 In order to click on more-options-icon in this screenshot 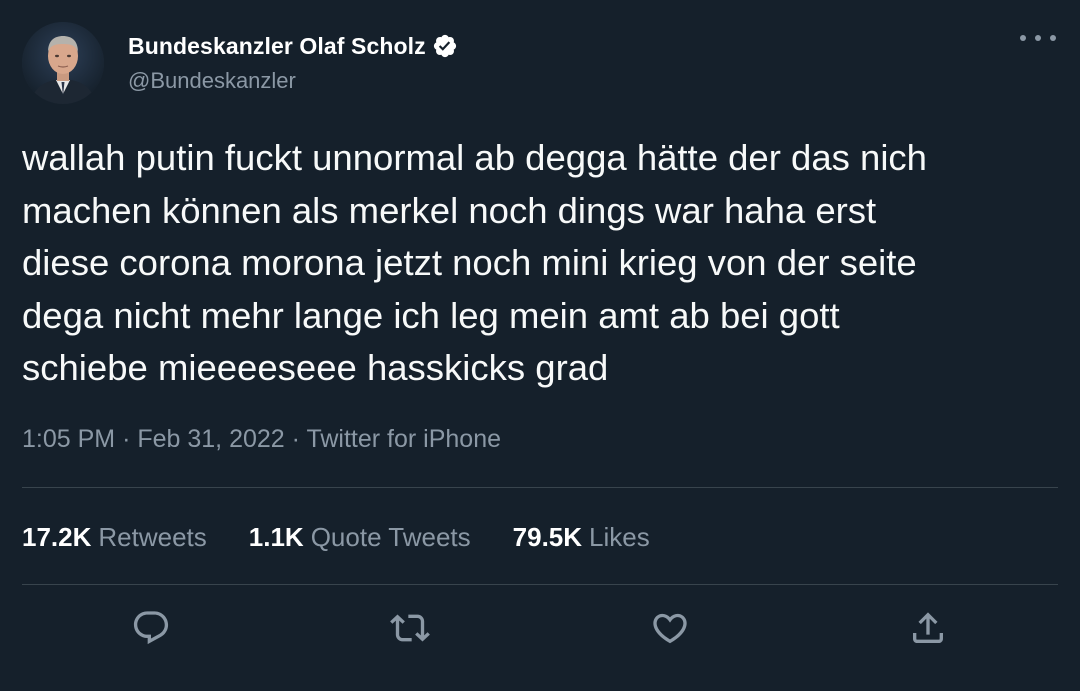, I will do `click(1038, 38)`.